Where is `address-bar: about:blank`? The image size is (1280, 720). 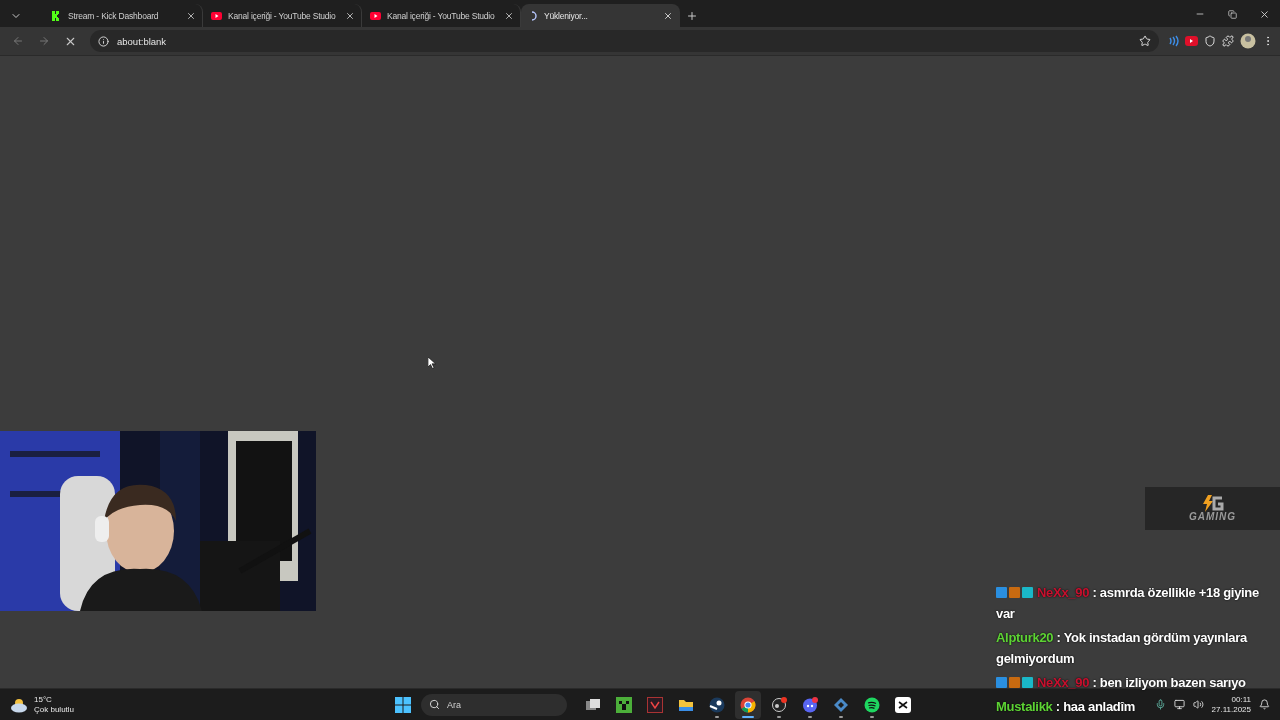
address-bar: about:blank is located at coordinates (624, 41).